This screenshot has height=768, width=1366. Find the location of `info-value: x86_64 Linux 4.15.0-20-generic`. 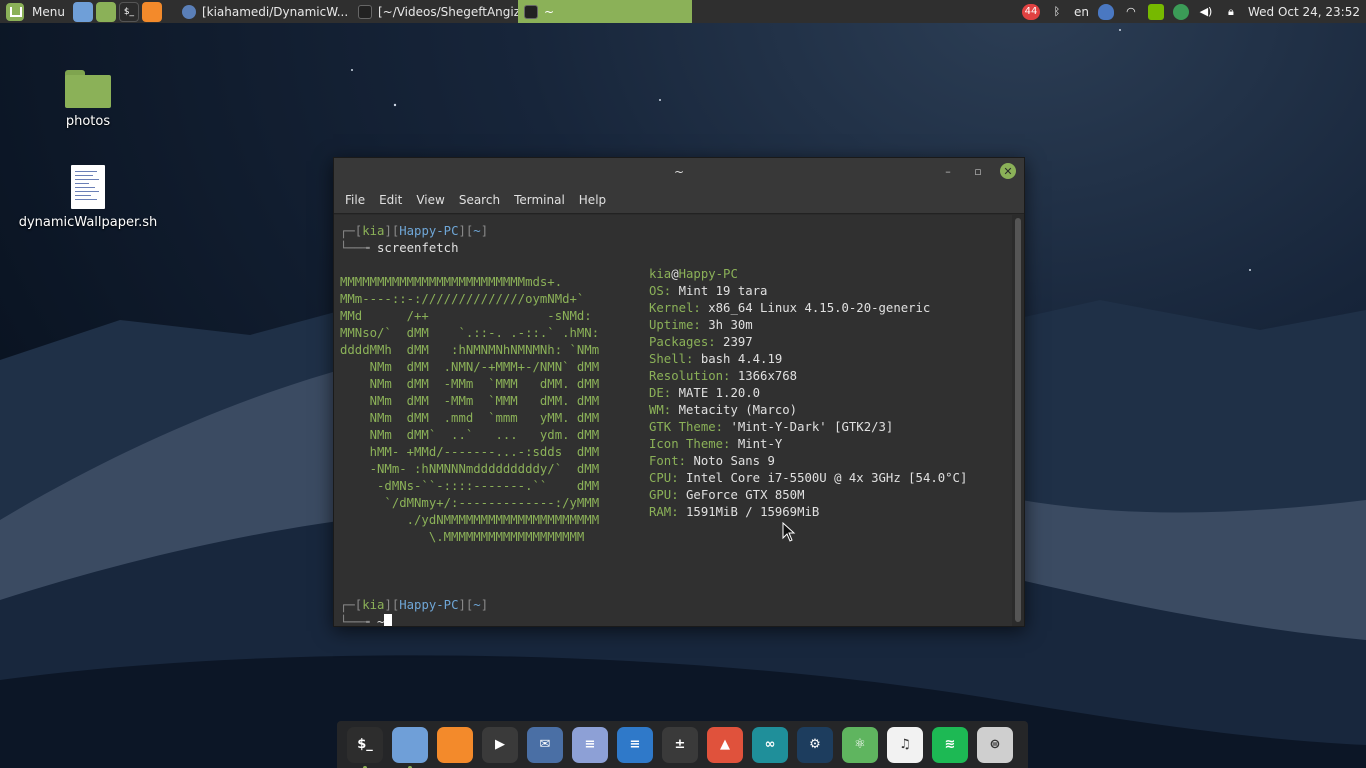

info-value: x86_64 Linux 4.15.0-20-generic is located at coordinates (819, 308).